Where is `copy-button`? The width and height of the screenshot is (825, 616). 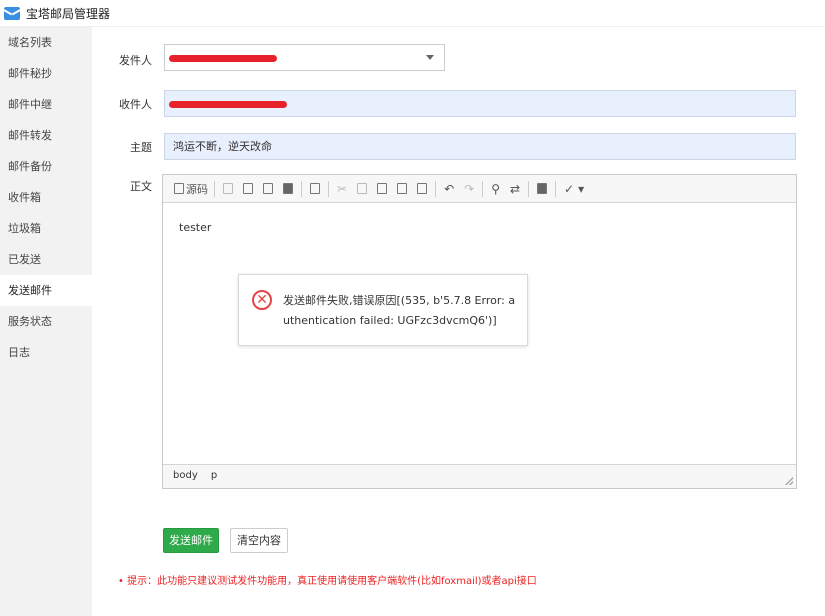
copy-button is located at coordinates (362, 189).